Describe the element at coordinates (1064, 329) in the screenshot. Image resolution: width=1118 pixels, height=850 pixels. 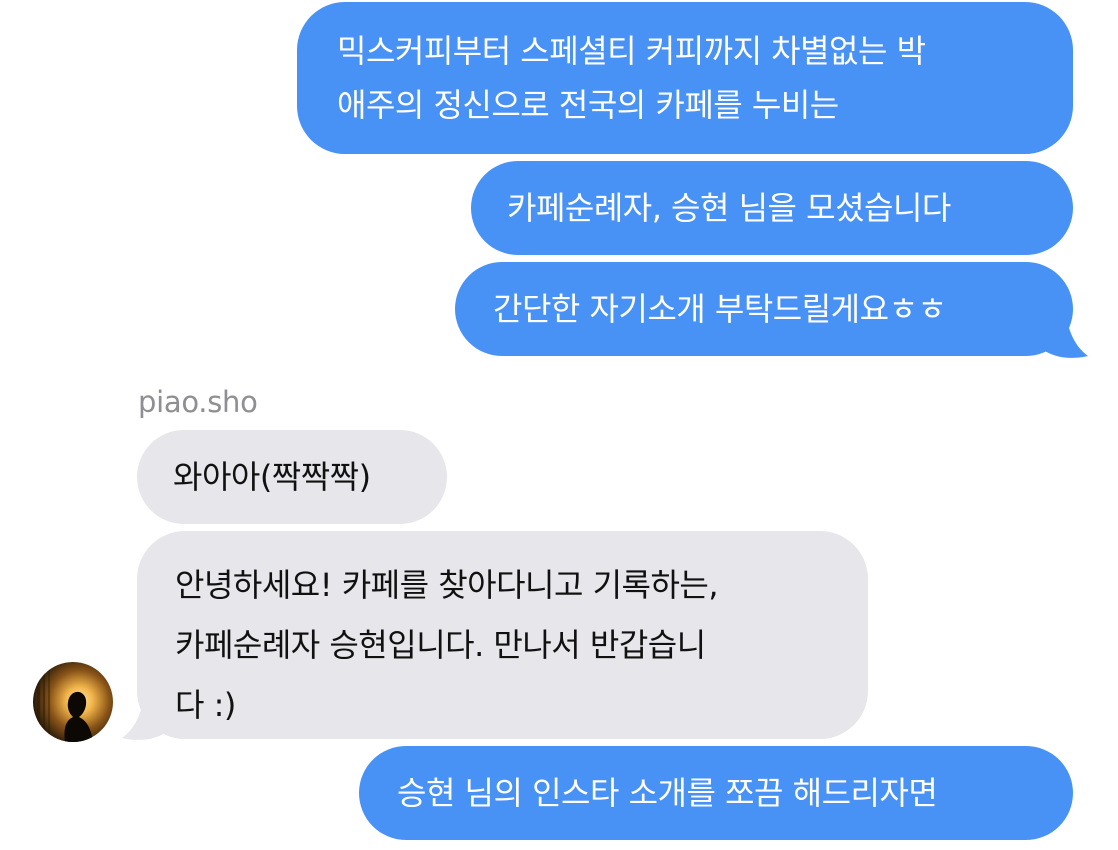
I see `outgoing-bubble-tail` at that location.